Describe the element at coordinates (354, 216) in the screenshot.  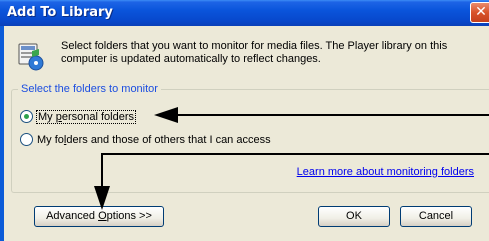
I see `ok-button: OK` at that location.